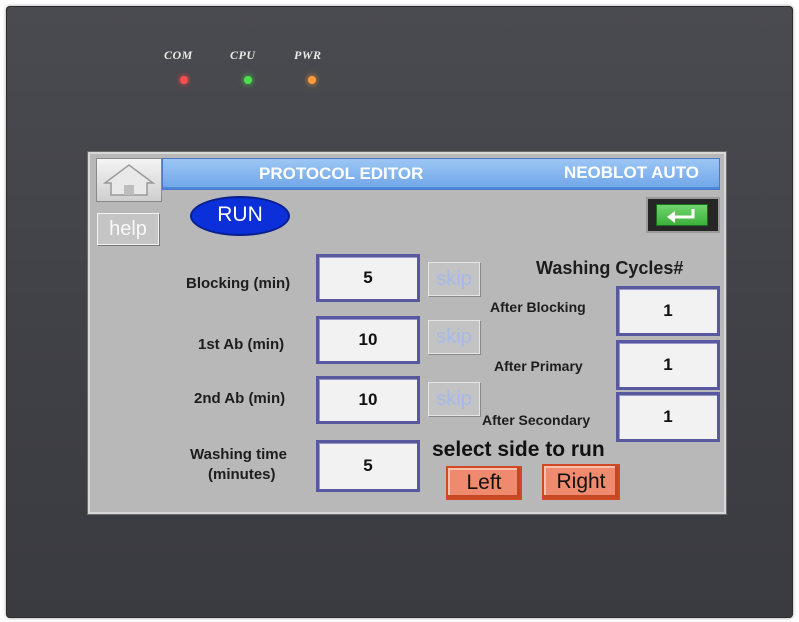  Describe the element at coordinates (368, 340) in the screenshot. I see `first-ab-time-input: 10` at that location.